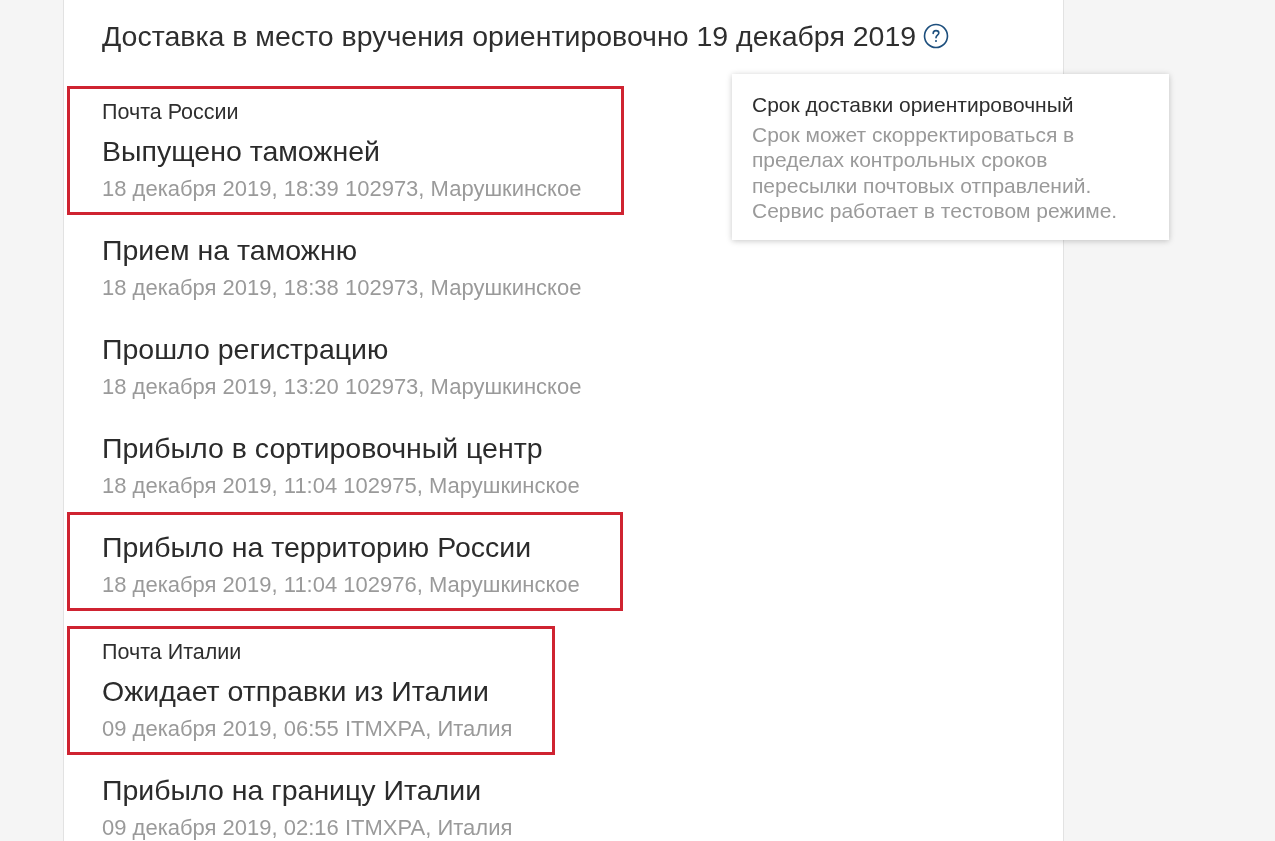  What do you see at coordinates (509, 36) in the screenshot?
I see `delivery-estimate: Доставка в место вручения ориентировочно 19 декабря 2019` at bounding box center [509, 36].